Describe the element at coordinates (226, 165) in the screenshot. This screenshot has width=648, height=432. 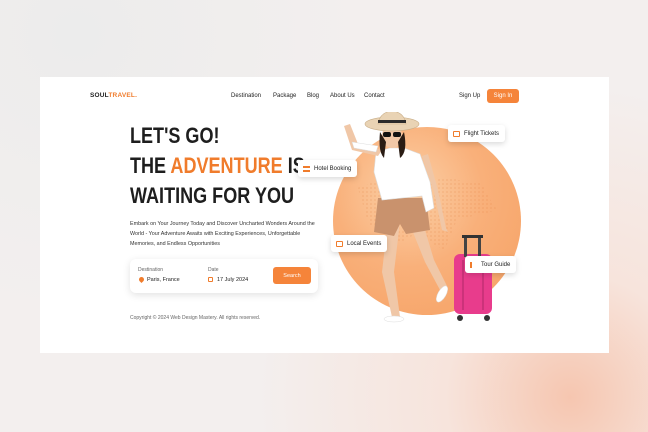
I see `hero-highlight: ADVENTURE` at that location.